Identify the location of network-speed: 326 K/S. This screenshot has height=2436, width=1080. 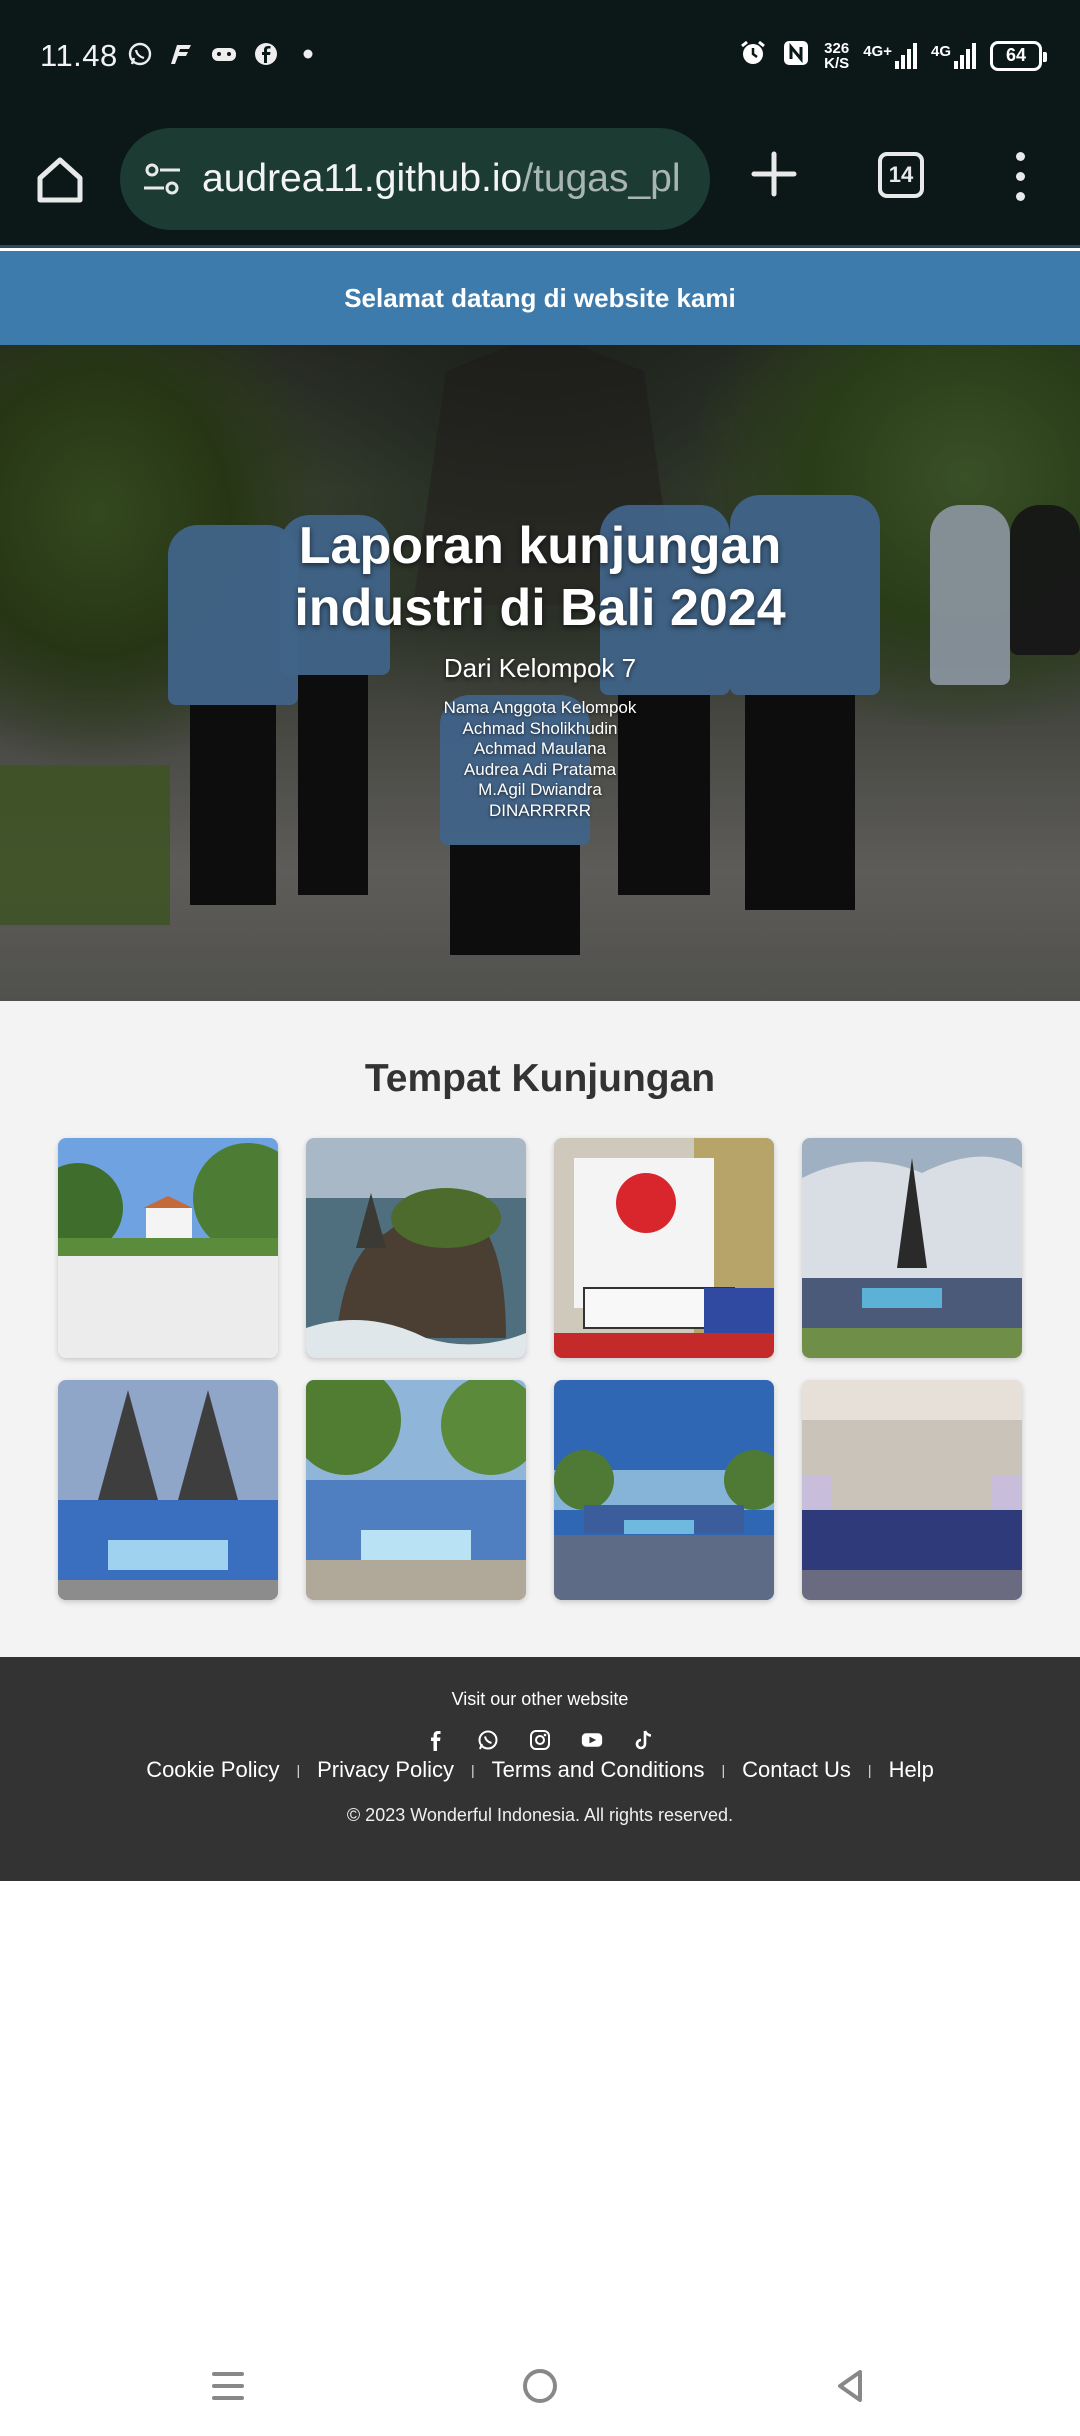
(836, 56).